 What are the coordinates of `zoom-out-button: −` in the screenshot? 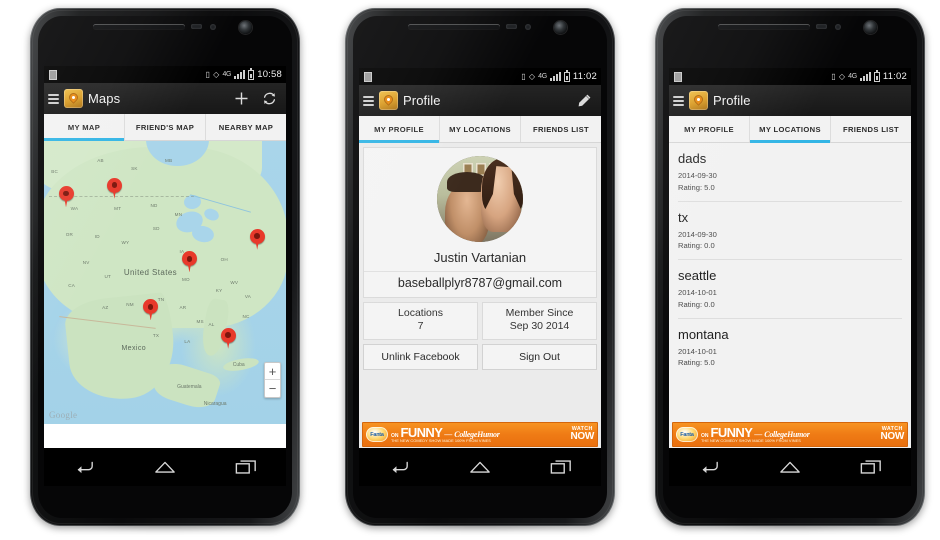 It's located at (272, 388).